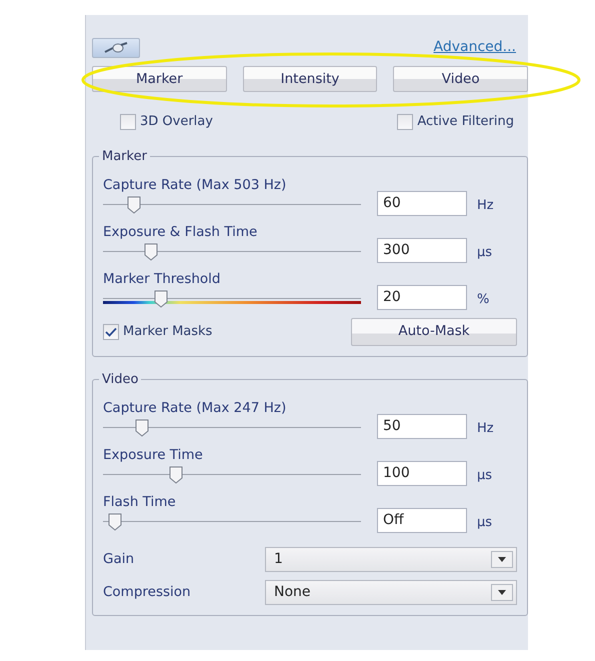 The height and width of the screenshot is (661, 595). I want to click on mode-button: Marker, so click(159, 79).